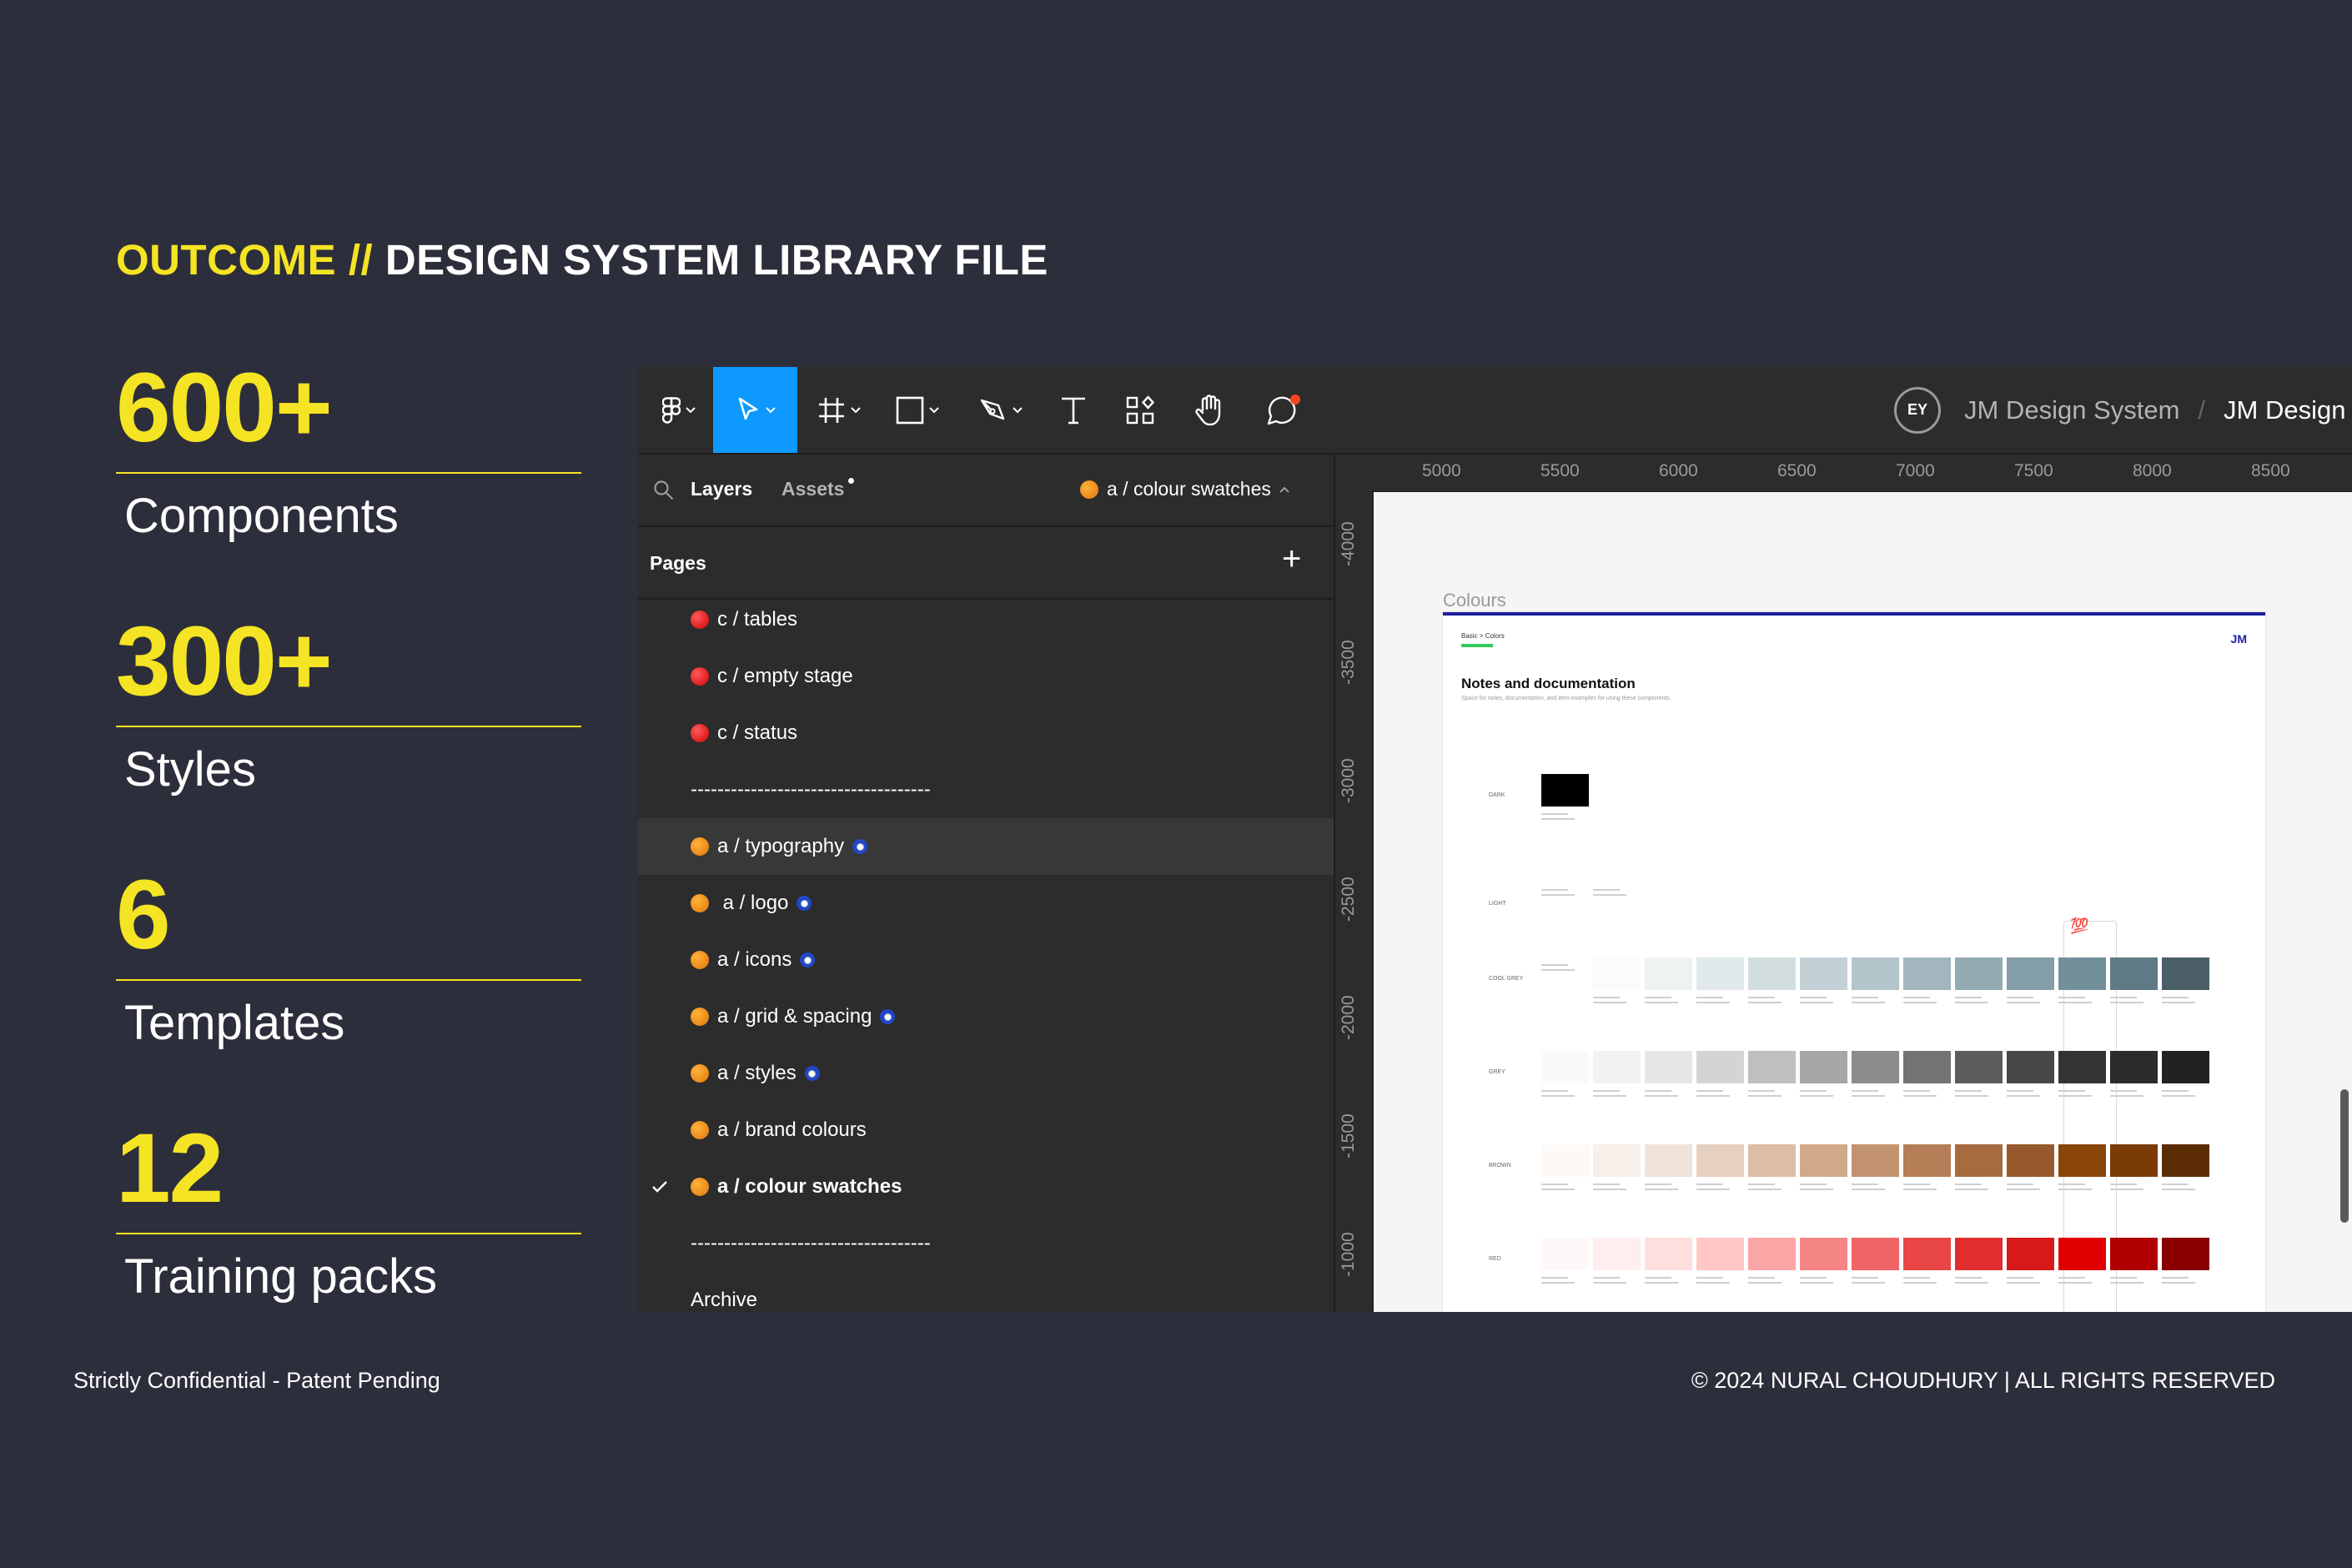 The image size is (2352, 1568). What do you see at coordinates (986, 847) in the screenshot?
I see `page-item: a / typography` at bounding box center [986, 847].